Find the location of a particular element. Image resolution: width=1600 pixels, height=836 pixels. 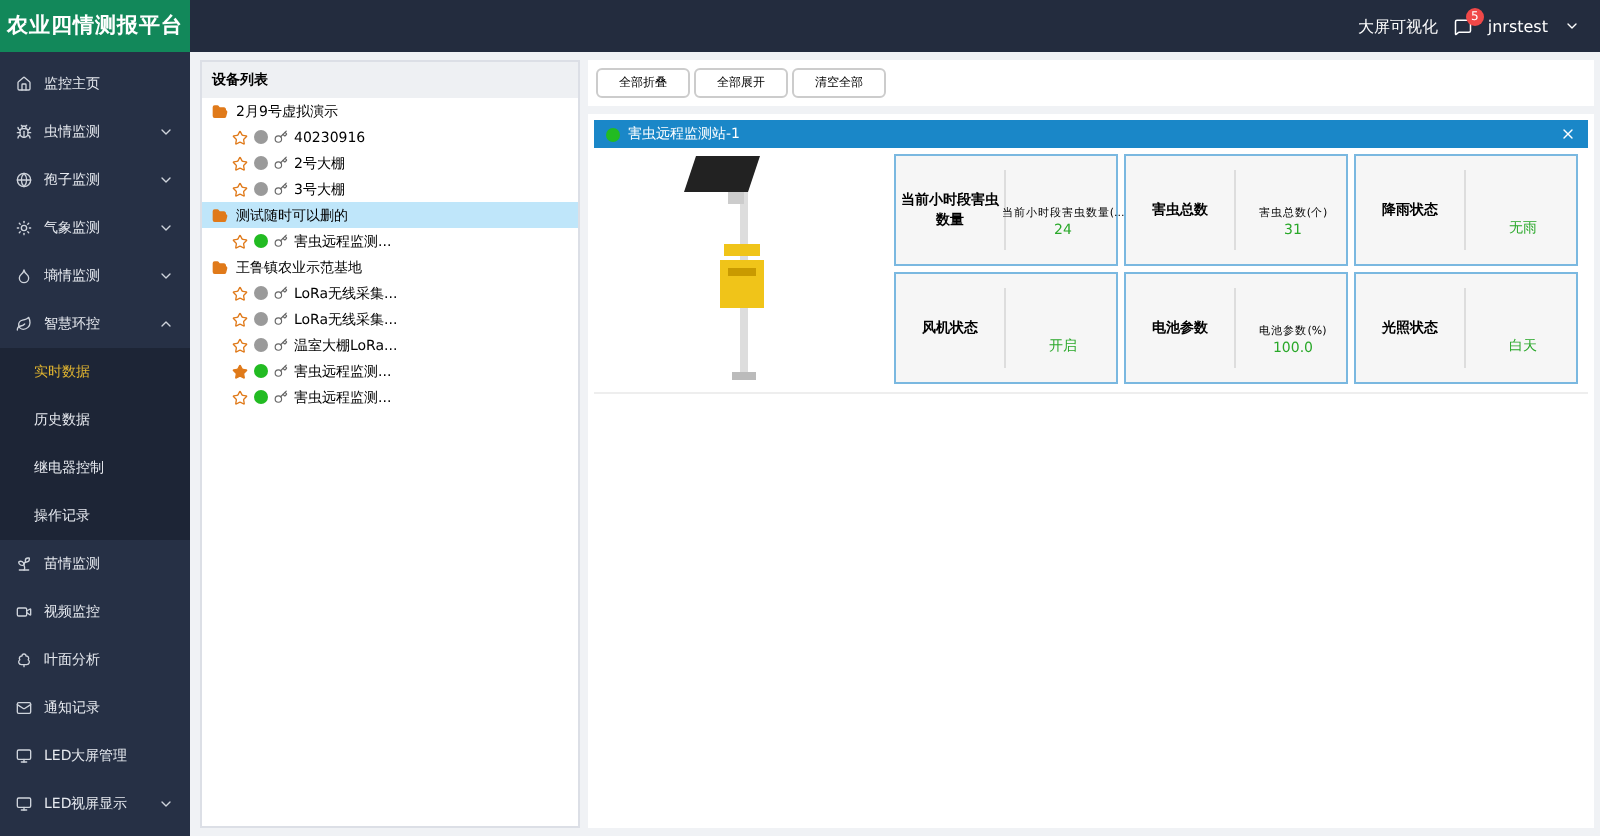

droplet-icon is located at coordinates (24, 276).